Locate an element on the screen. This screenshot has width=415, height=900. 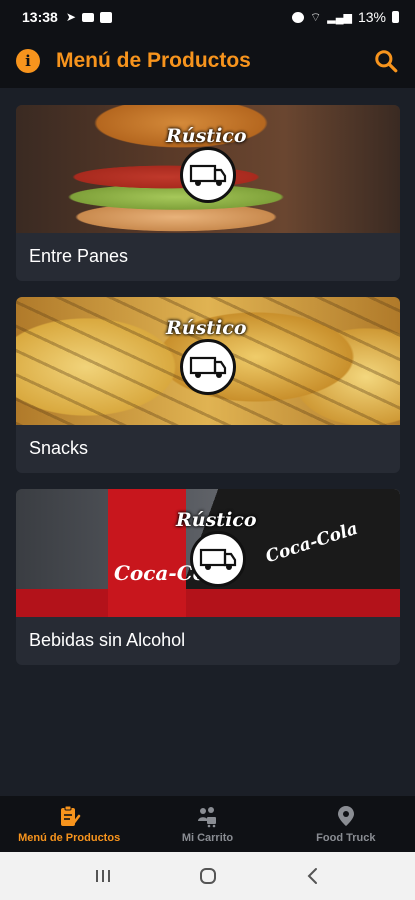
nav-label: Mi Carrito is located at coordinates (207, 838).